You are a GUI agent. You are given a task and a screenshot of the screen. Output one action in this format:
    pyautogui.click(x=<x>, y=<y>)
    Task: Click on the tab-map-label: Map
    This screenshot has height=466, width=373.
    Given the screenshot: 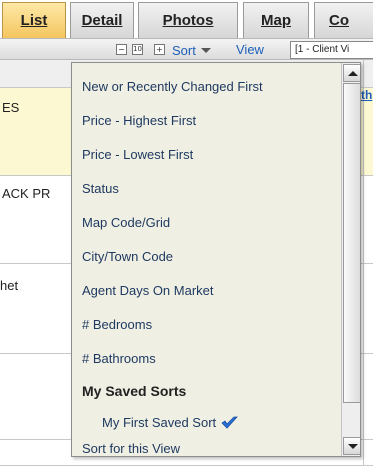 What is the action you would take?
    pyautogui.click(x=276, y=20)
    